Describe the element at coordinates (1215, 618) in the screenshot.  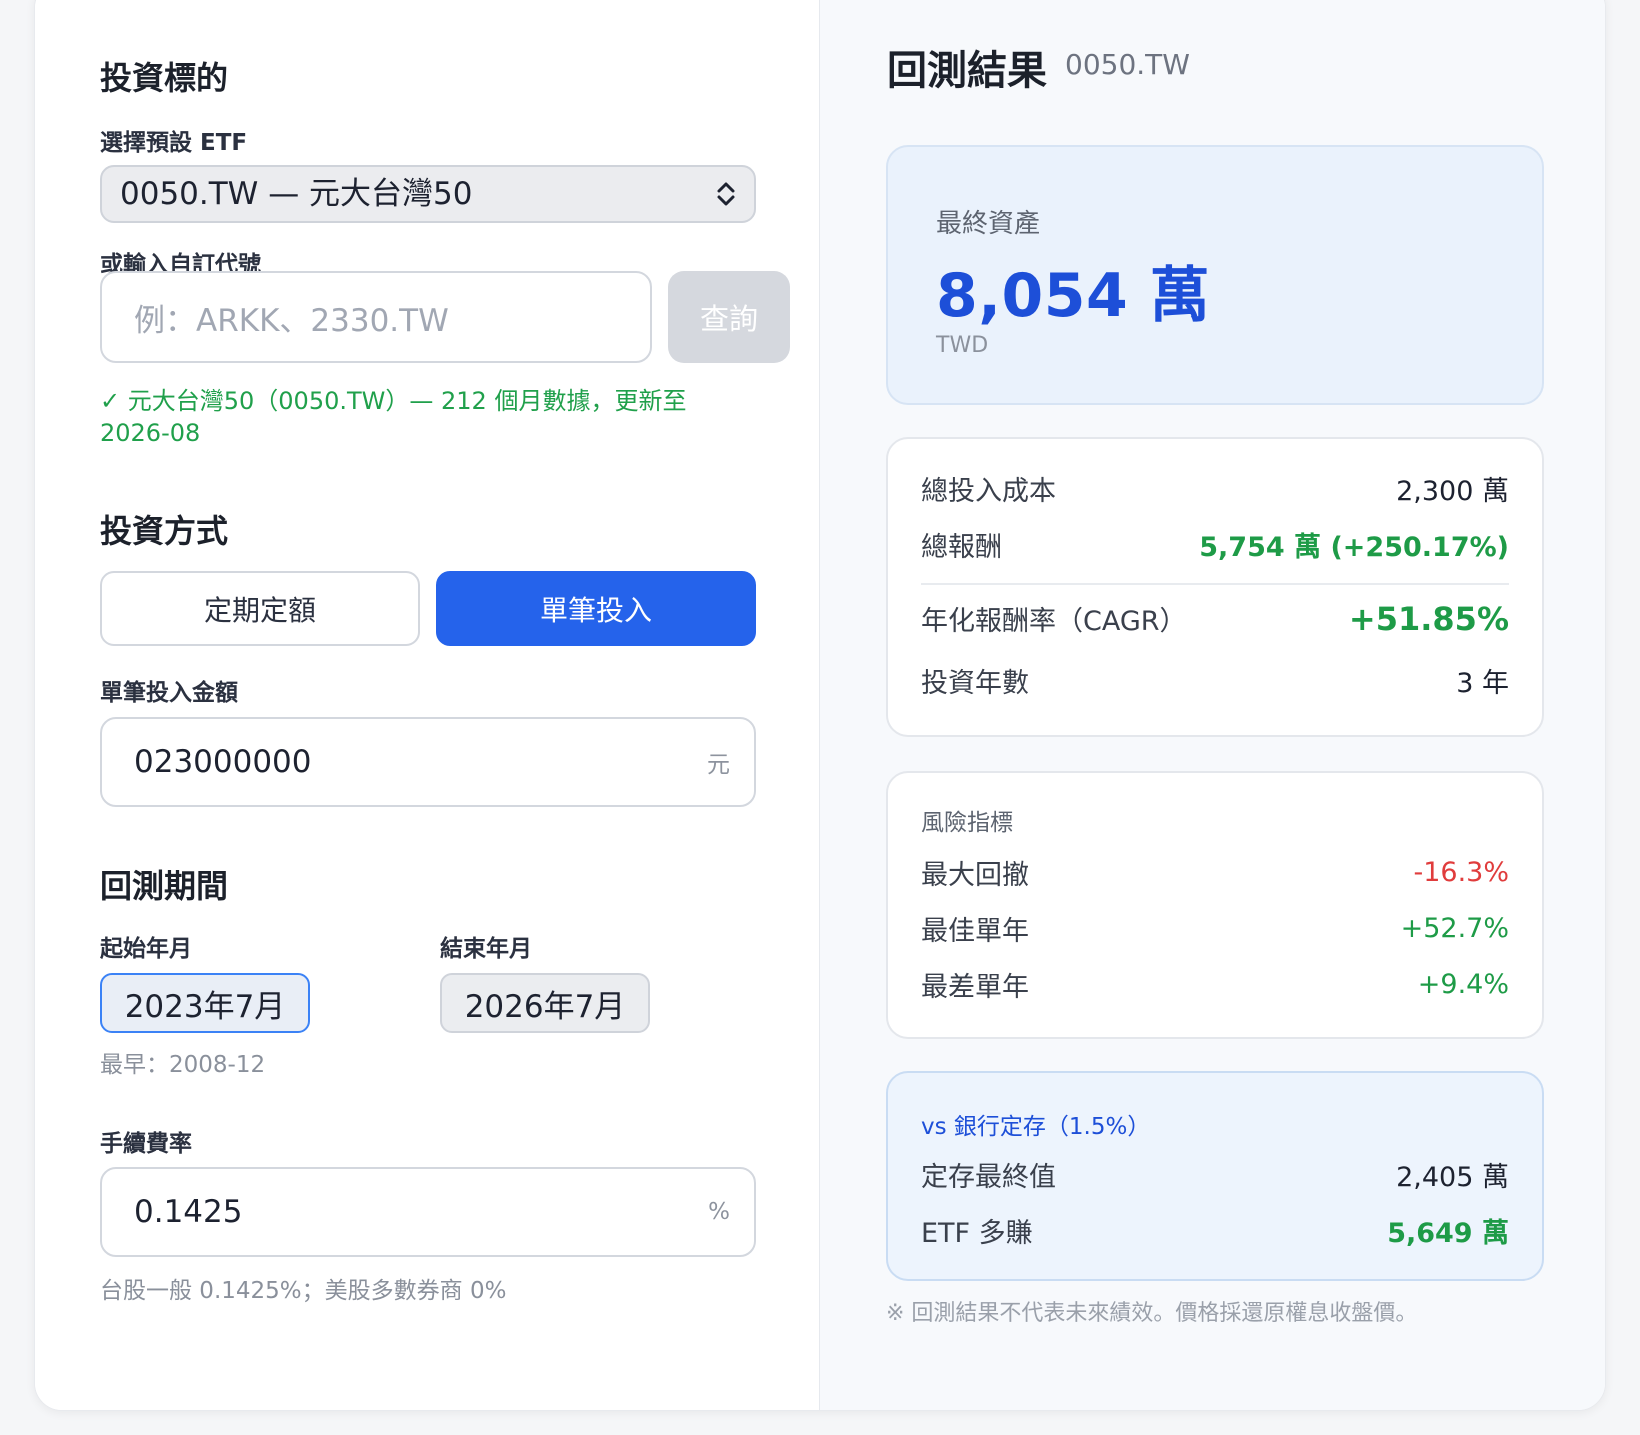
I see `cagr-row: 年化報酬率（CAGR） +51.85%` at that location.